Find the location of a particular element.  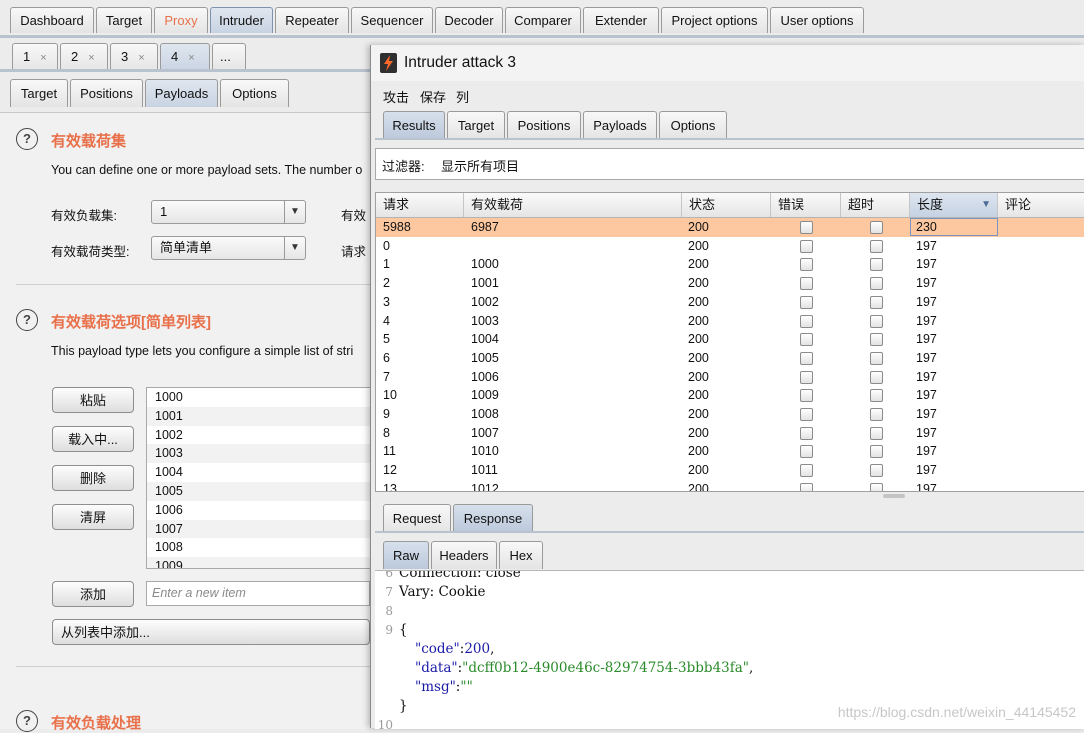

list-item: 1007 is located at coordinates (259, 529).